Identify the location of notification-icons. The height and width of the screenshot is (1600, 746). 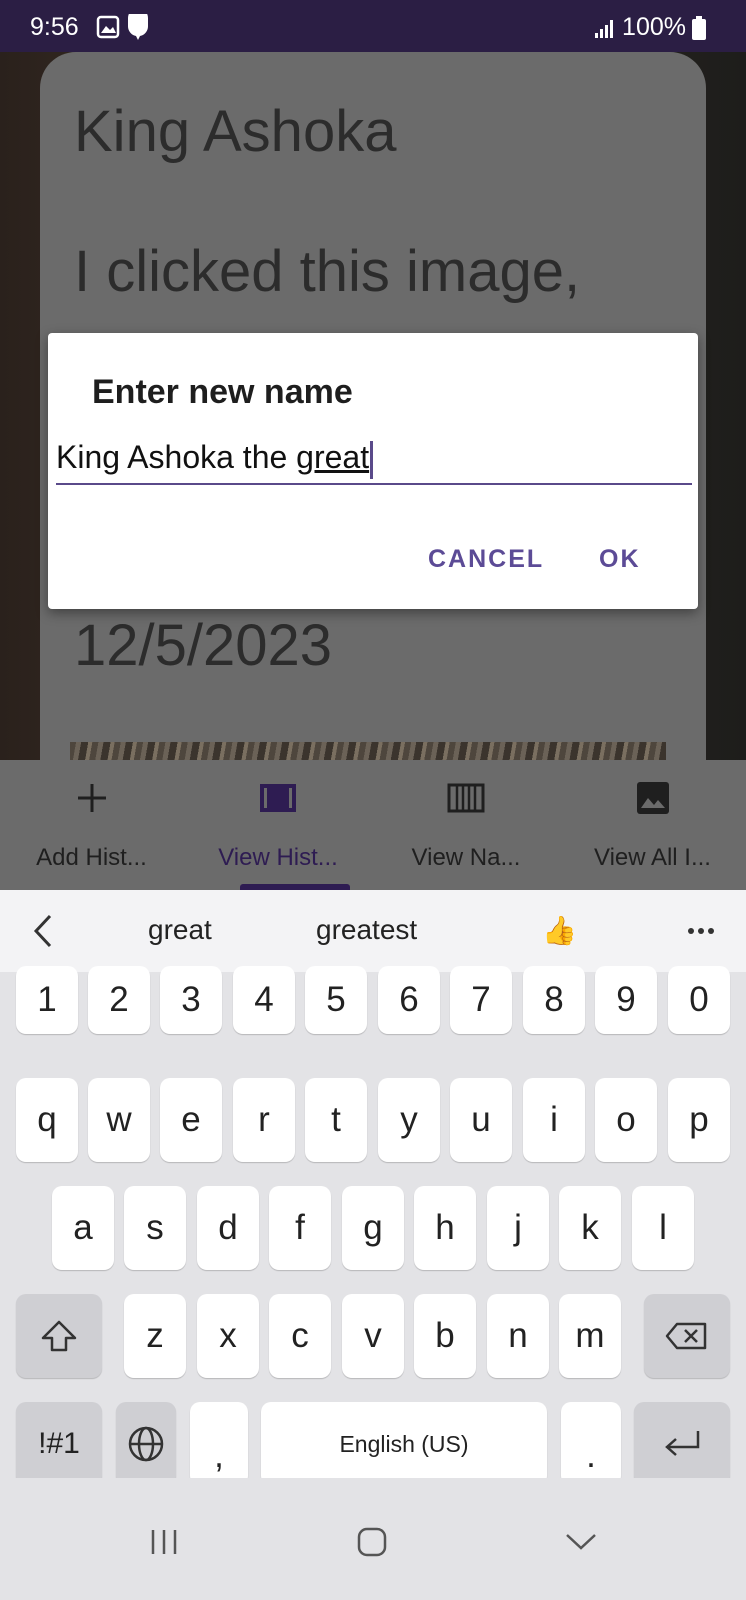
(122, 24).